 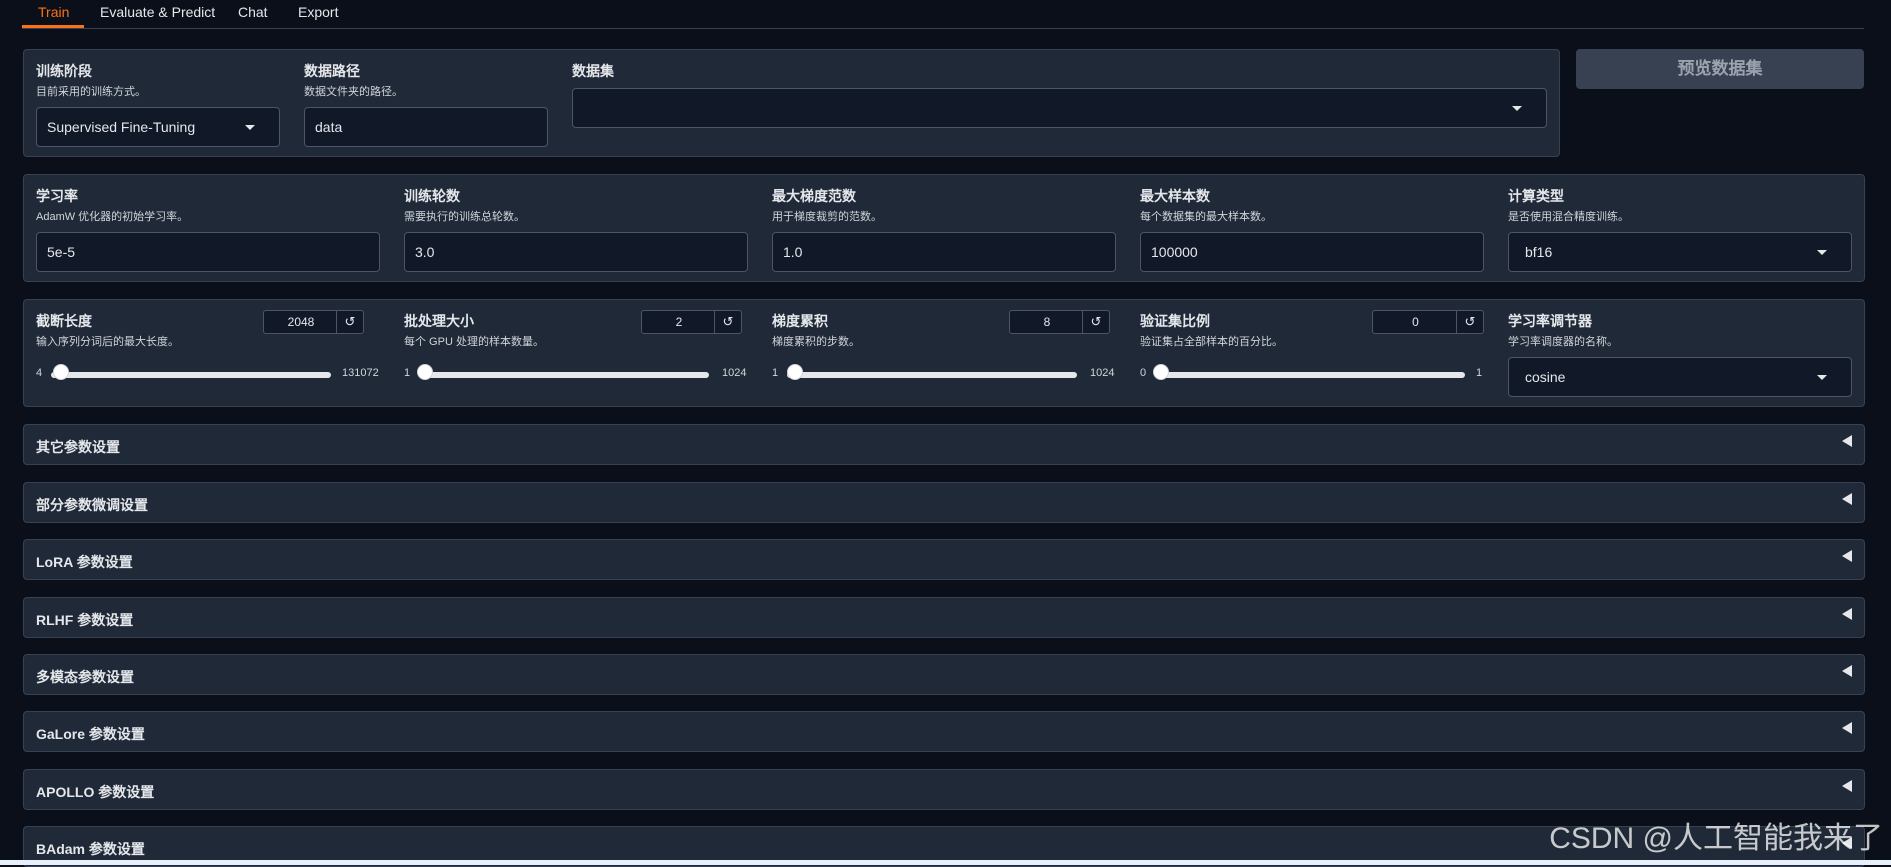 What do you see at coordinates (1536, 196) in the screenshot?
I see `compute-type-label: 计算类型` at bounding box center [1536, 196].